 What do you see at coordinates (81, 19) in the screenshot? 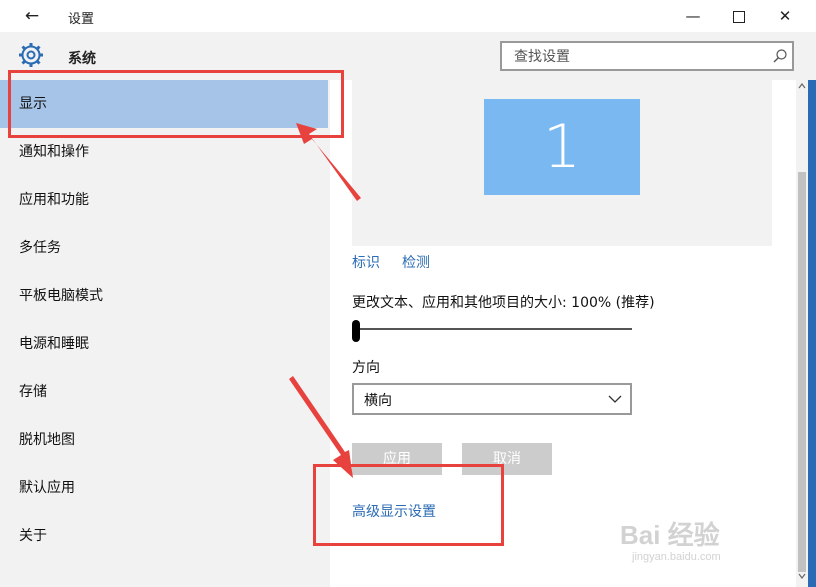
I see `window-title: 设置` at bounding box center [81, 19].